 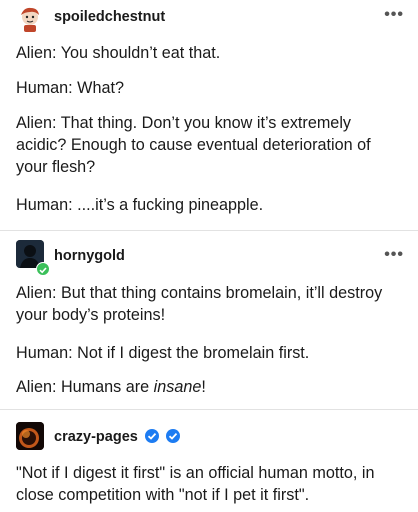 I want to click on username: crazy-pages, so click(x=117, y=437).